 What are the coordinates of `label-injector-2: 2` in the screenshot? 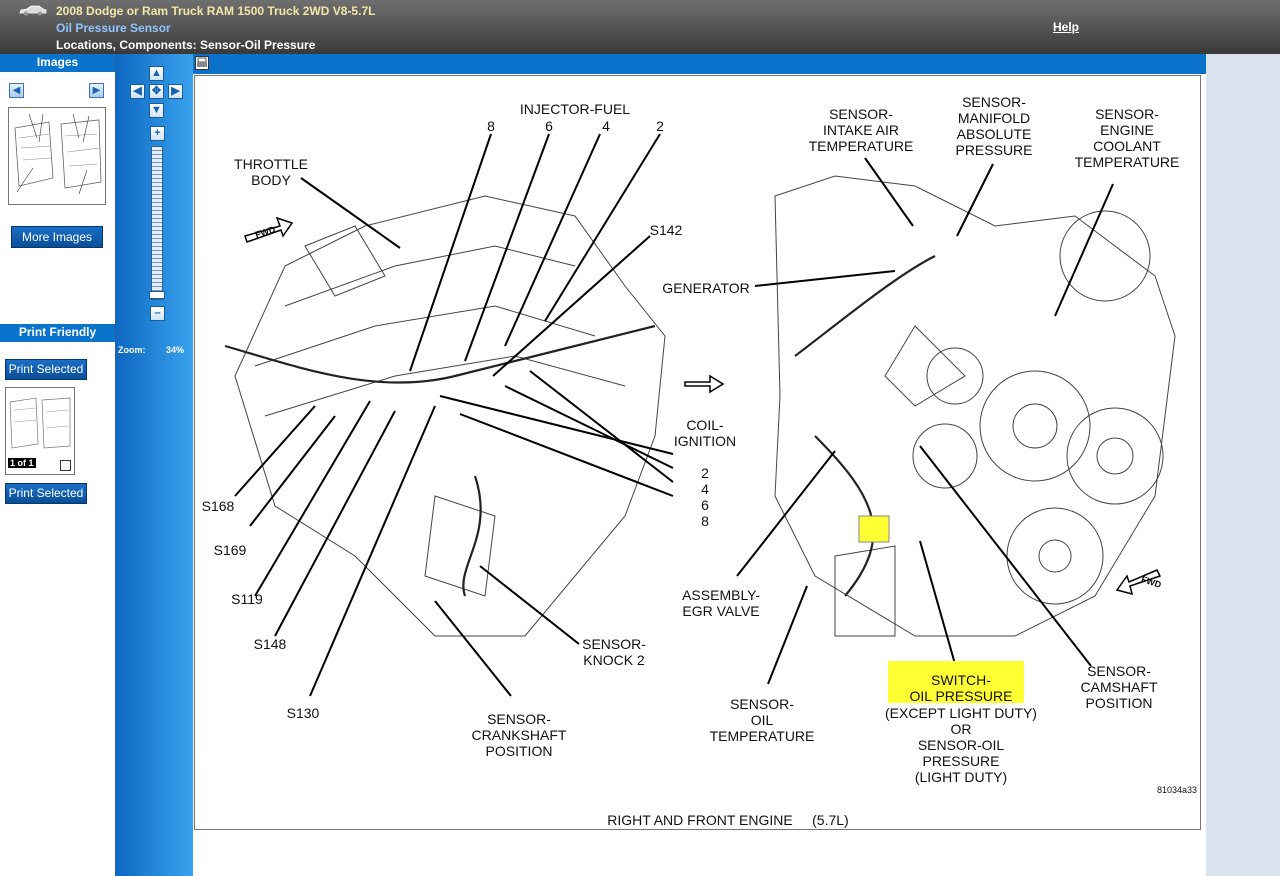 It's located at (660, 126).